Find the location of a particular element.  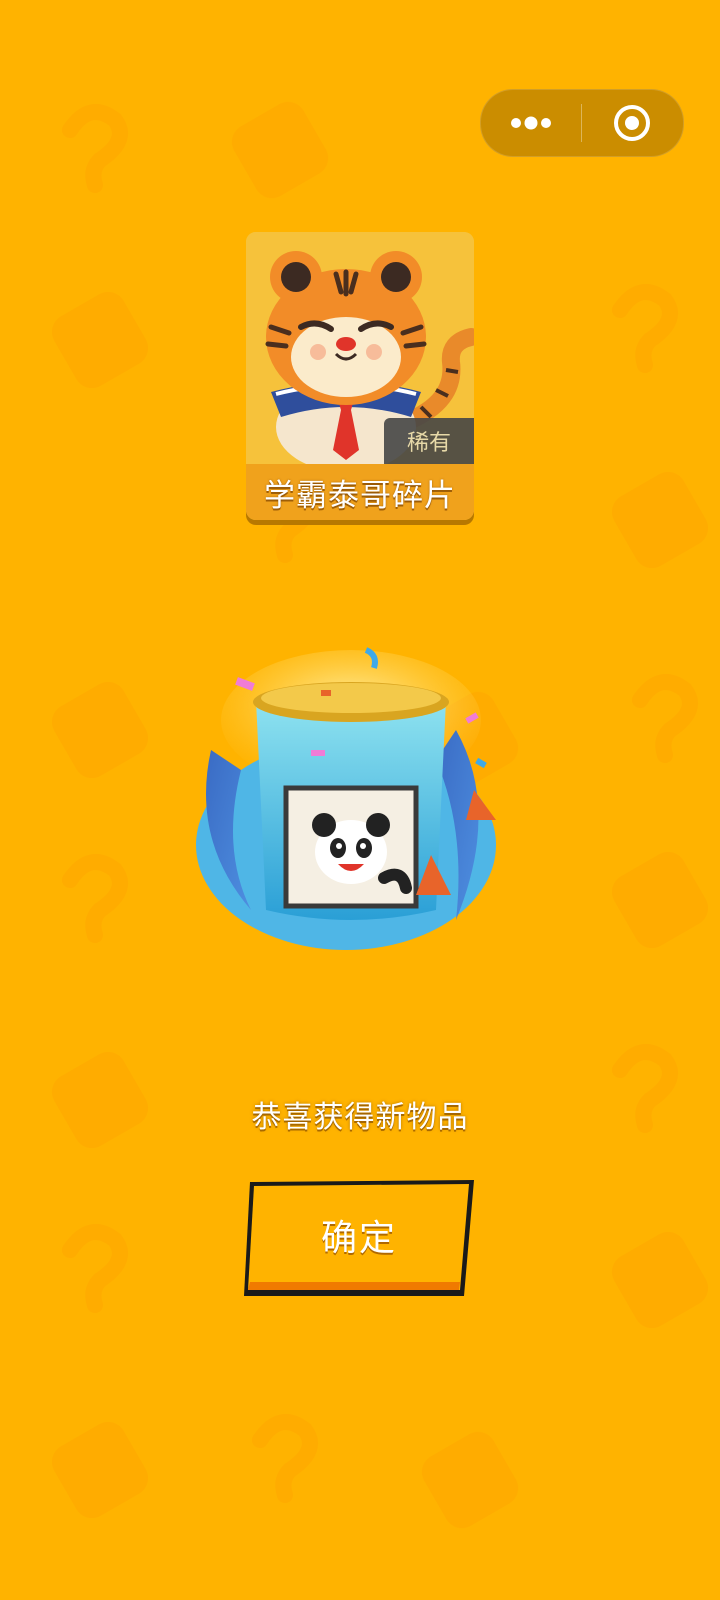

target-circle-icon is located at coordinates (632, 123).